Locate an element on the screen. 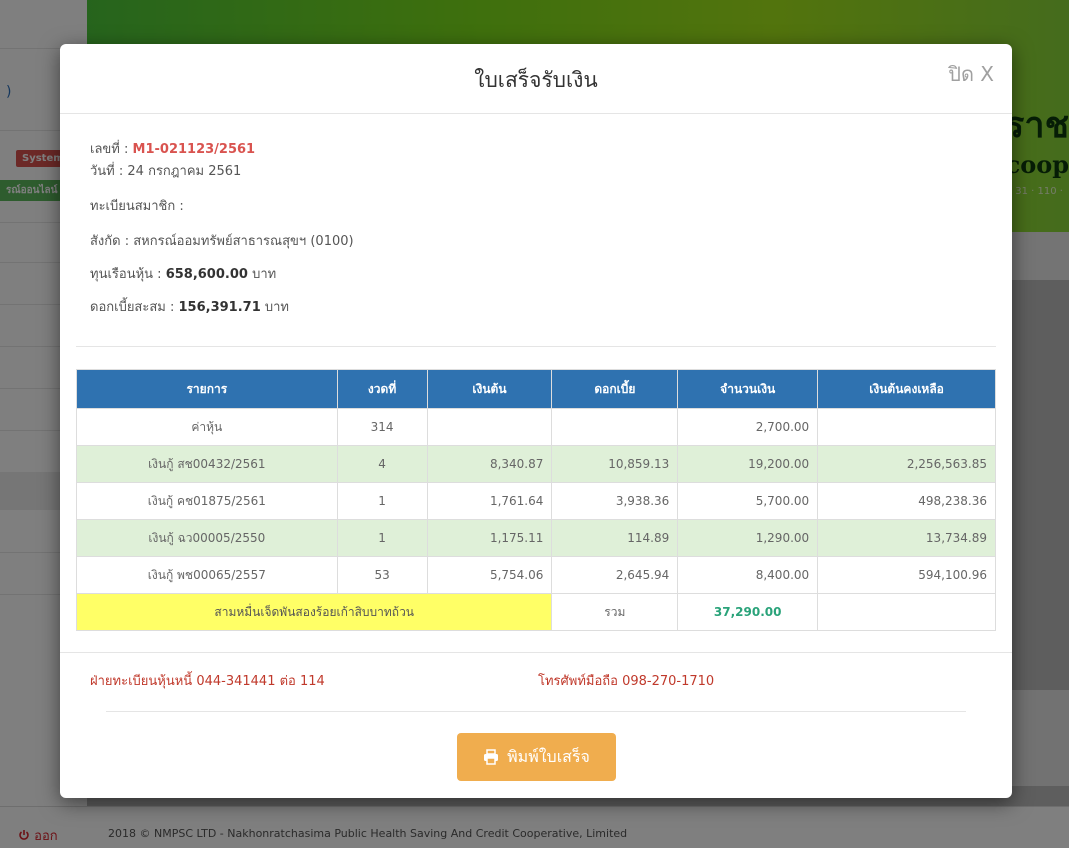 The height and width of the screenshot is (849, 1069). table-row: ค่าหุ้น 314 2,700.00 is located at coordinates (536, 427).